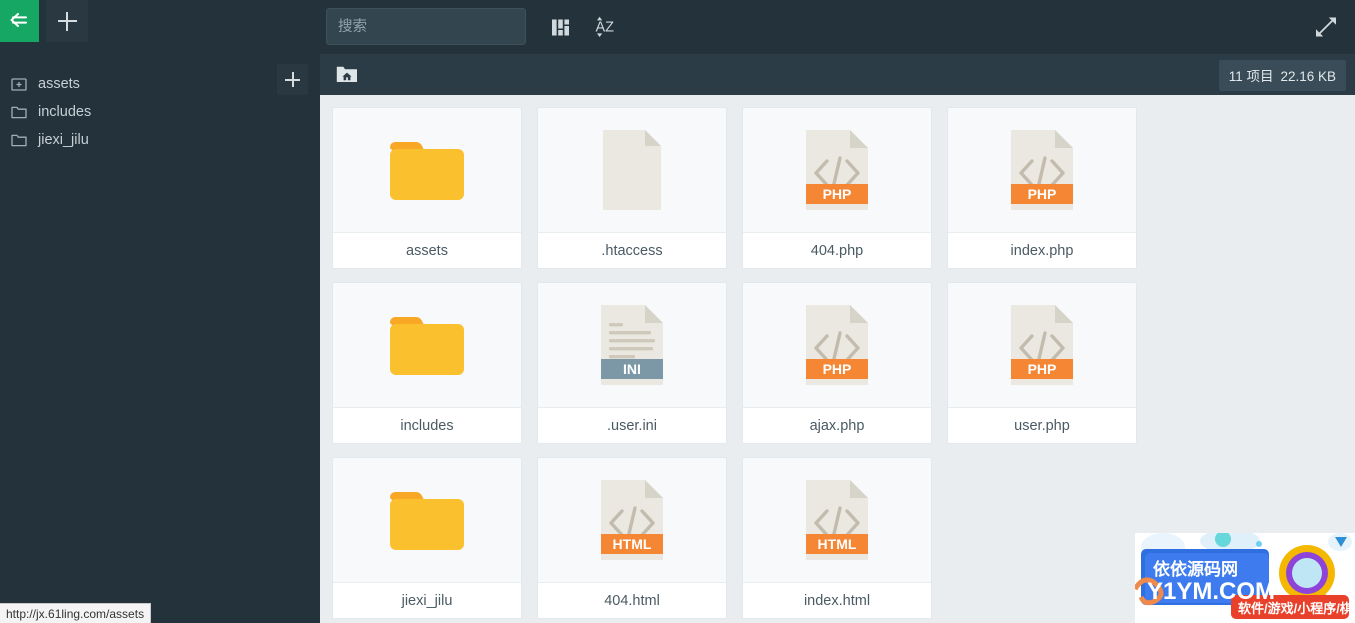 This screenshot has height=623, width=1355. Describe the element at coordinates (837, 425) in the screenshot. I see `file-tile-label: ajax.php` at that location.